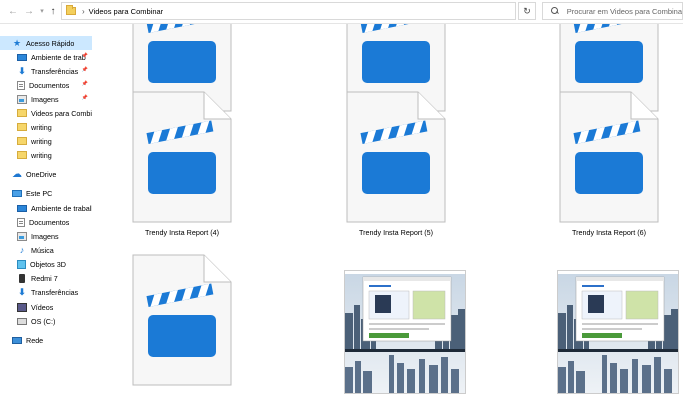 The image size is (683, 399). I want to click on sidebar-item-label: Redmi 7, so click(44, 278).